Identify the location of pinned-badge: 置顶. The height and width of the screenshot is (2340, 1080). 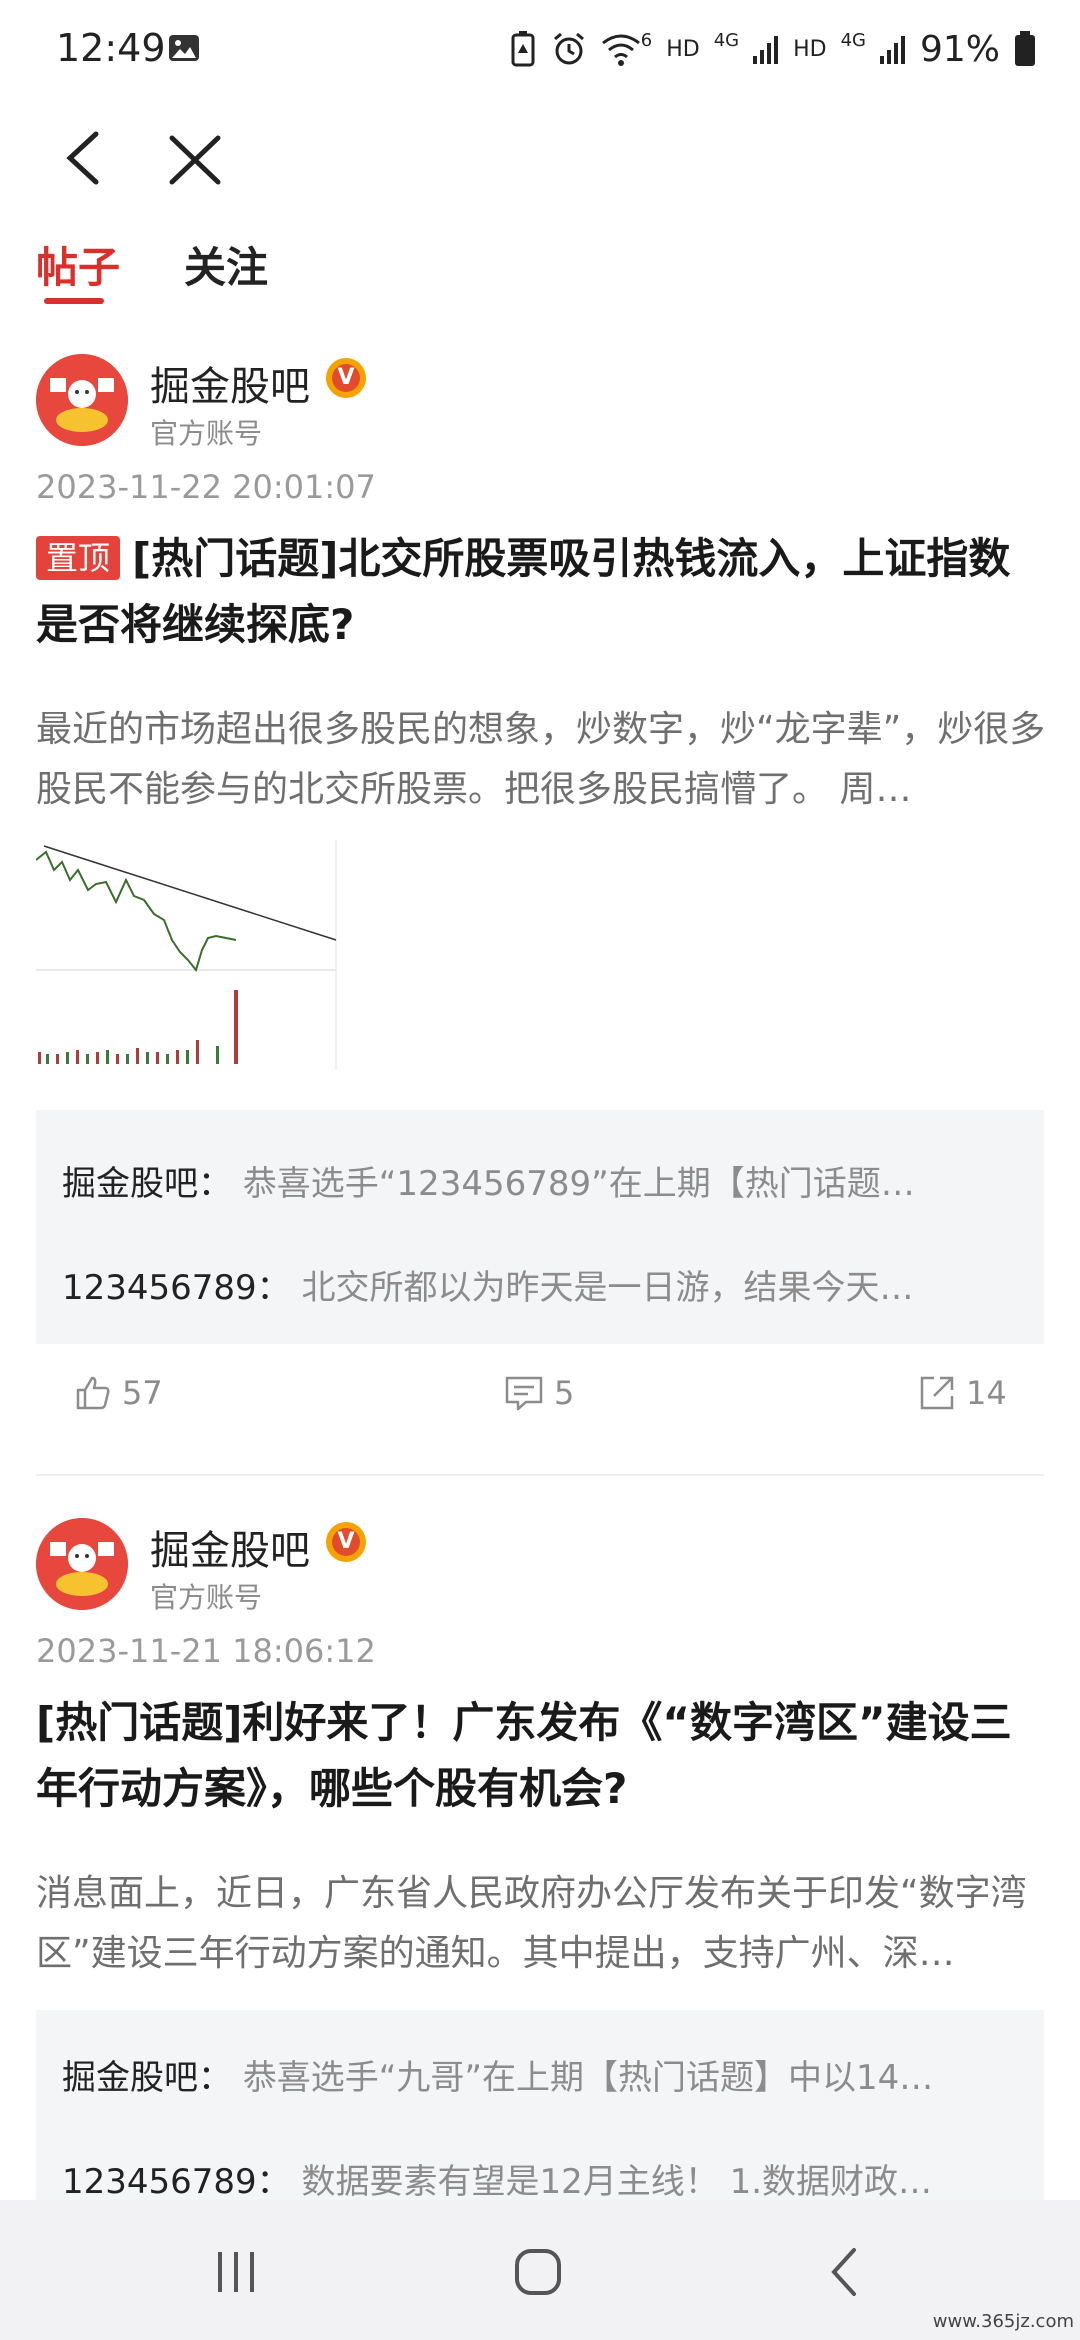
(78, 558).